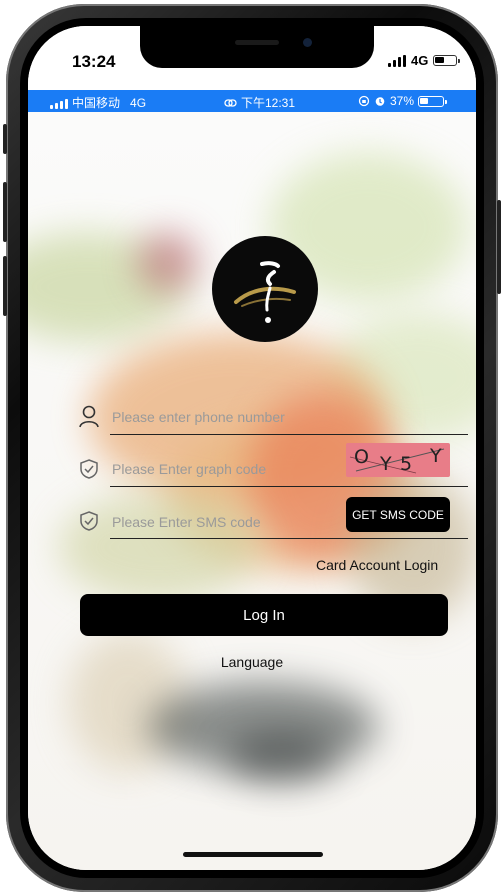  I want to click on device-status-bar: 13:24 4G, so click(252, 58).